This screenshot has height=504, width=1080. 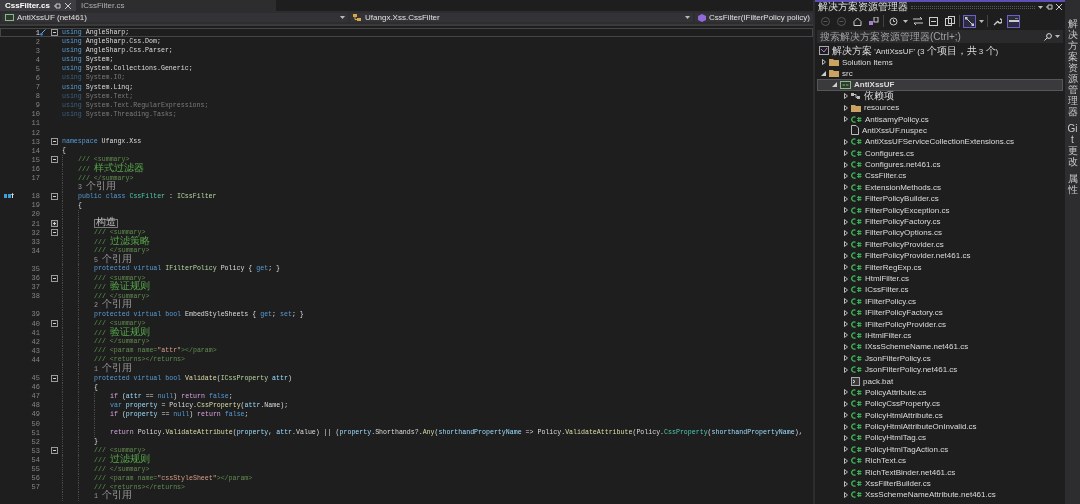 I want to click on tree-item: JsonFilterPolicy.net461.cs, so click(x=940, y=369).